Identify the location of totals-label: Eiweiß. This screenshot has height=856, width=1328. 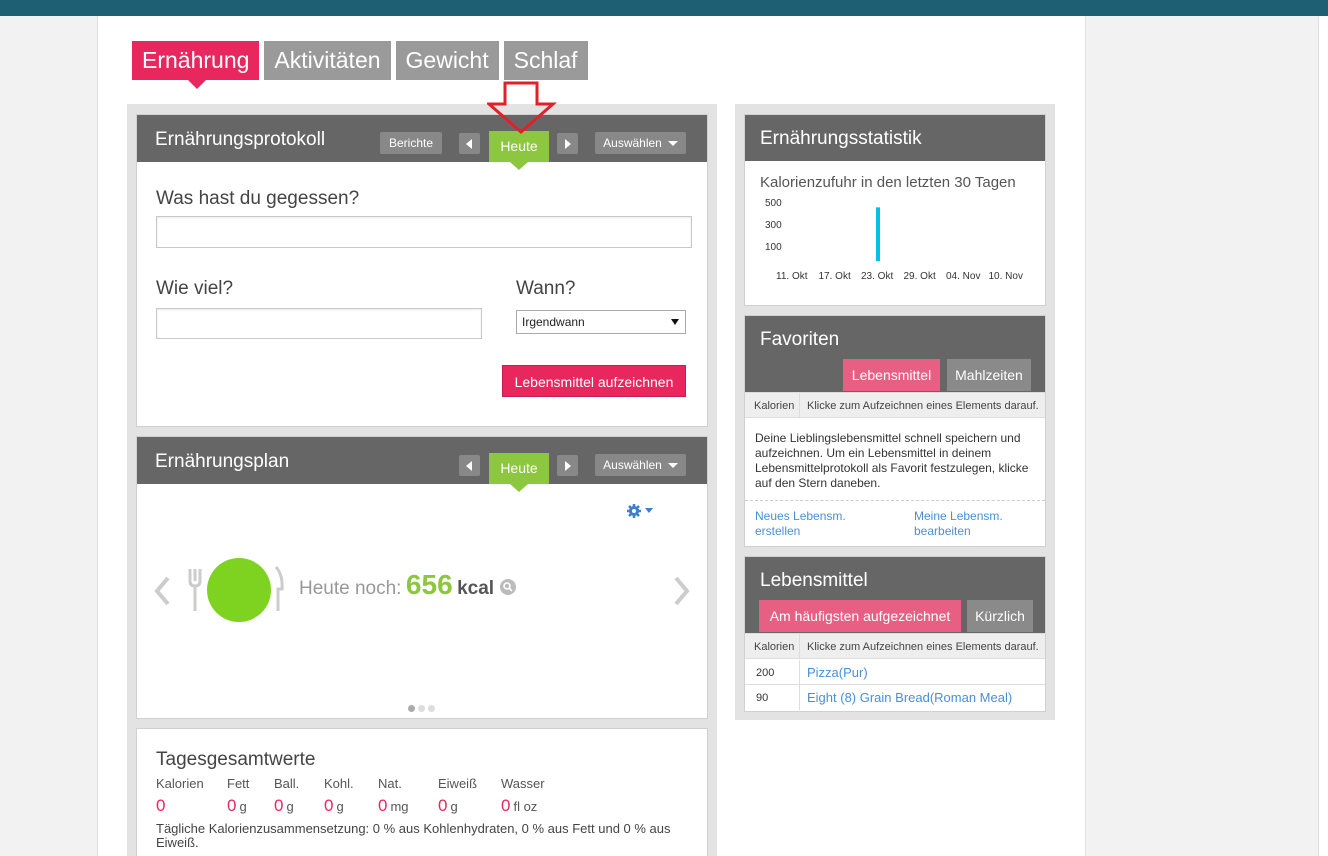
(458, 783).